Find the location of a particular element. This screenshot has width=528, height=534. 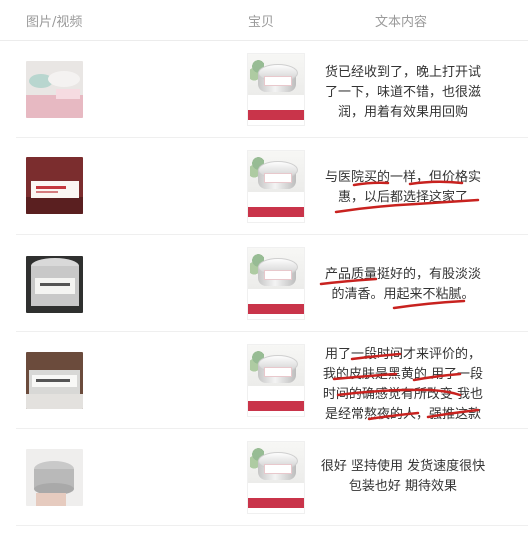

header-text: 文本内容 is located at coordinates (401, 22).